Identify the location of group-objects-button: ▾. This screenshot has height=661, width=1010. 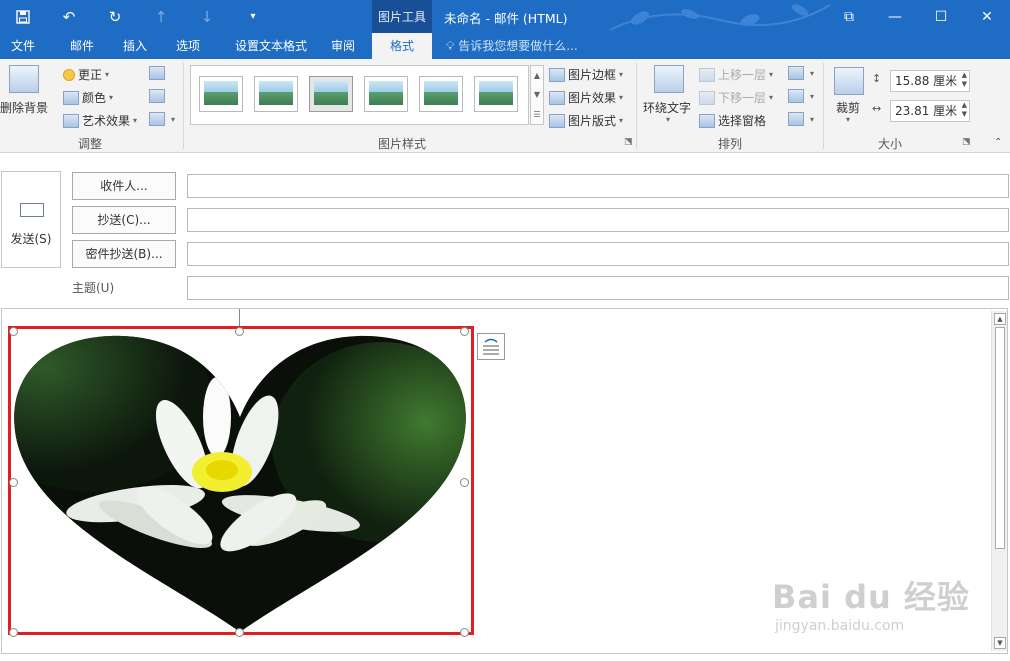
(801, 96).